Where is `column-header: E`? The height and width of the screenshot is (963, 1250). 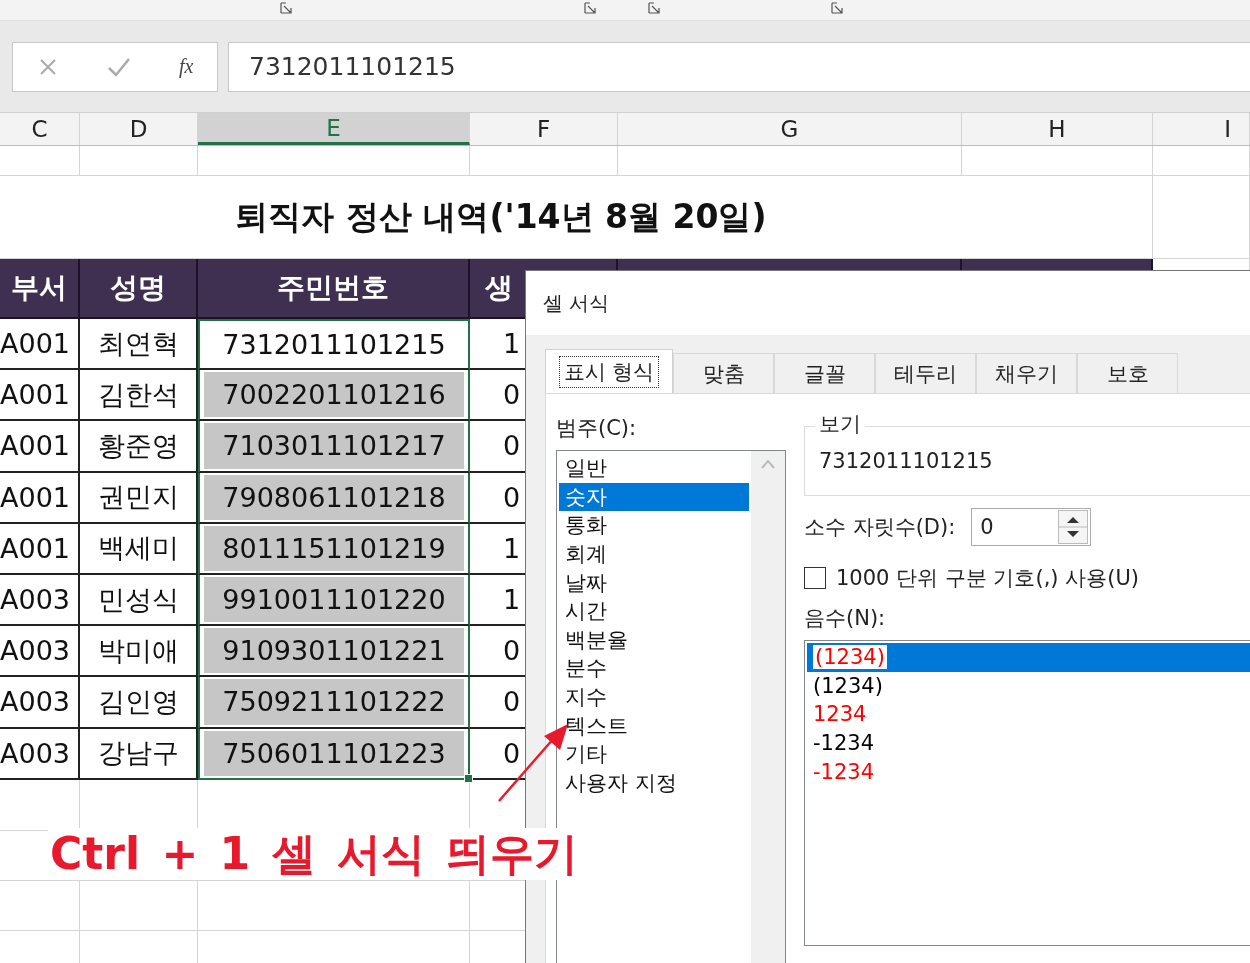 column-header: E is located at coordinates (334, 129).